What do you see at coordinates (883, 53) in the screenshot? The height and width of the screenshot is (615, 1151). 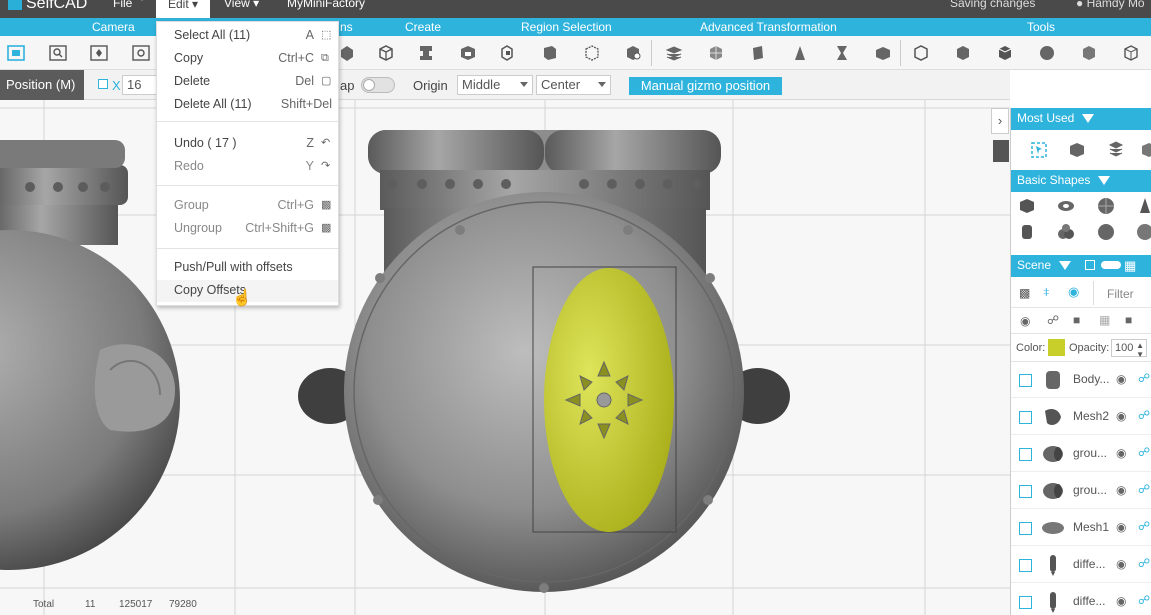 I see `bend-tool-icon` at bounding box center [883, 53].